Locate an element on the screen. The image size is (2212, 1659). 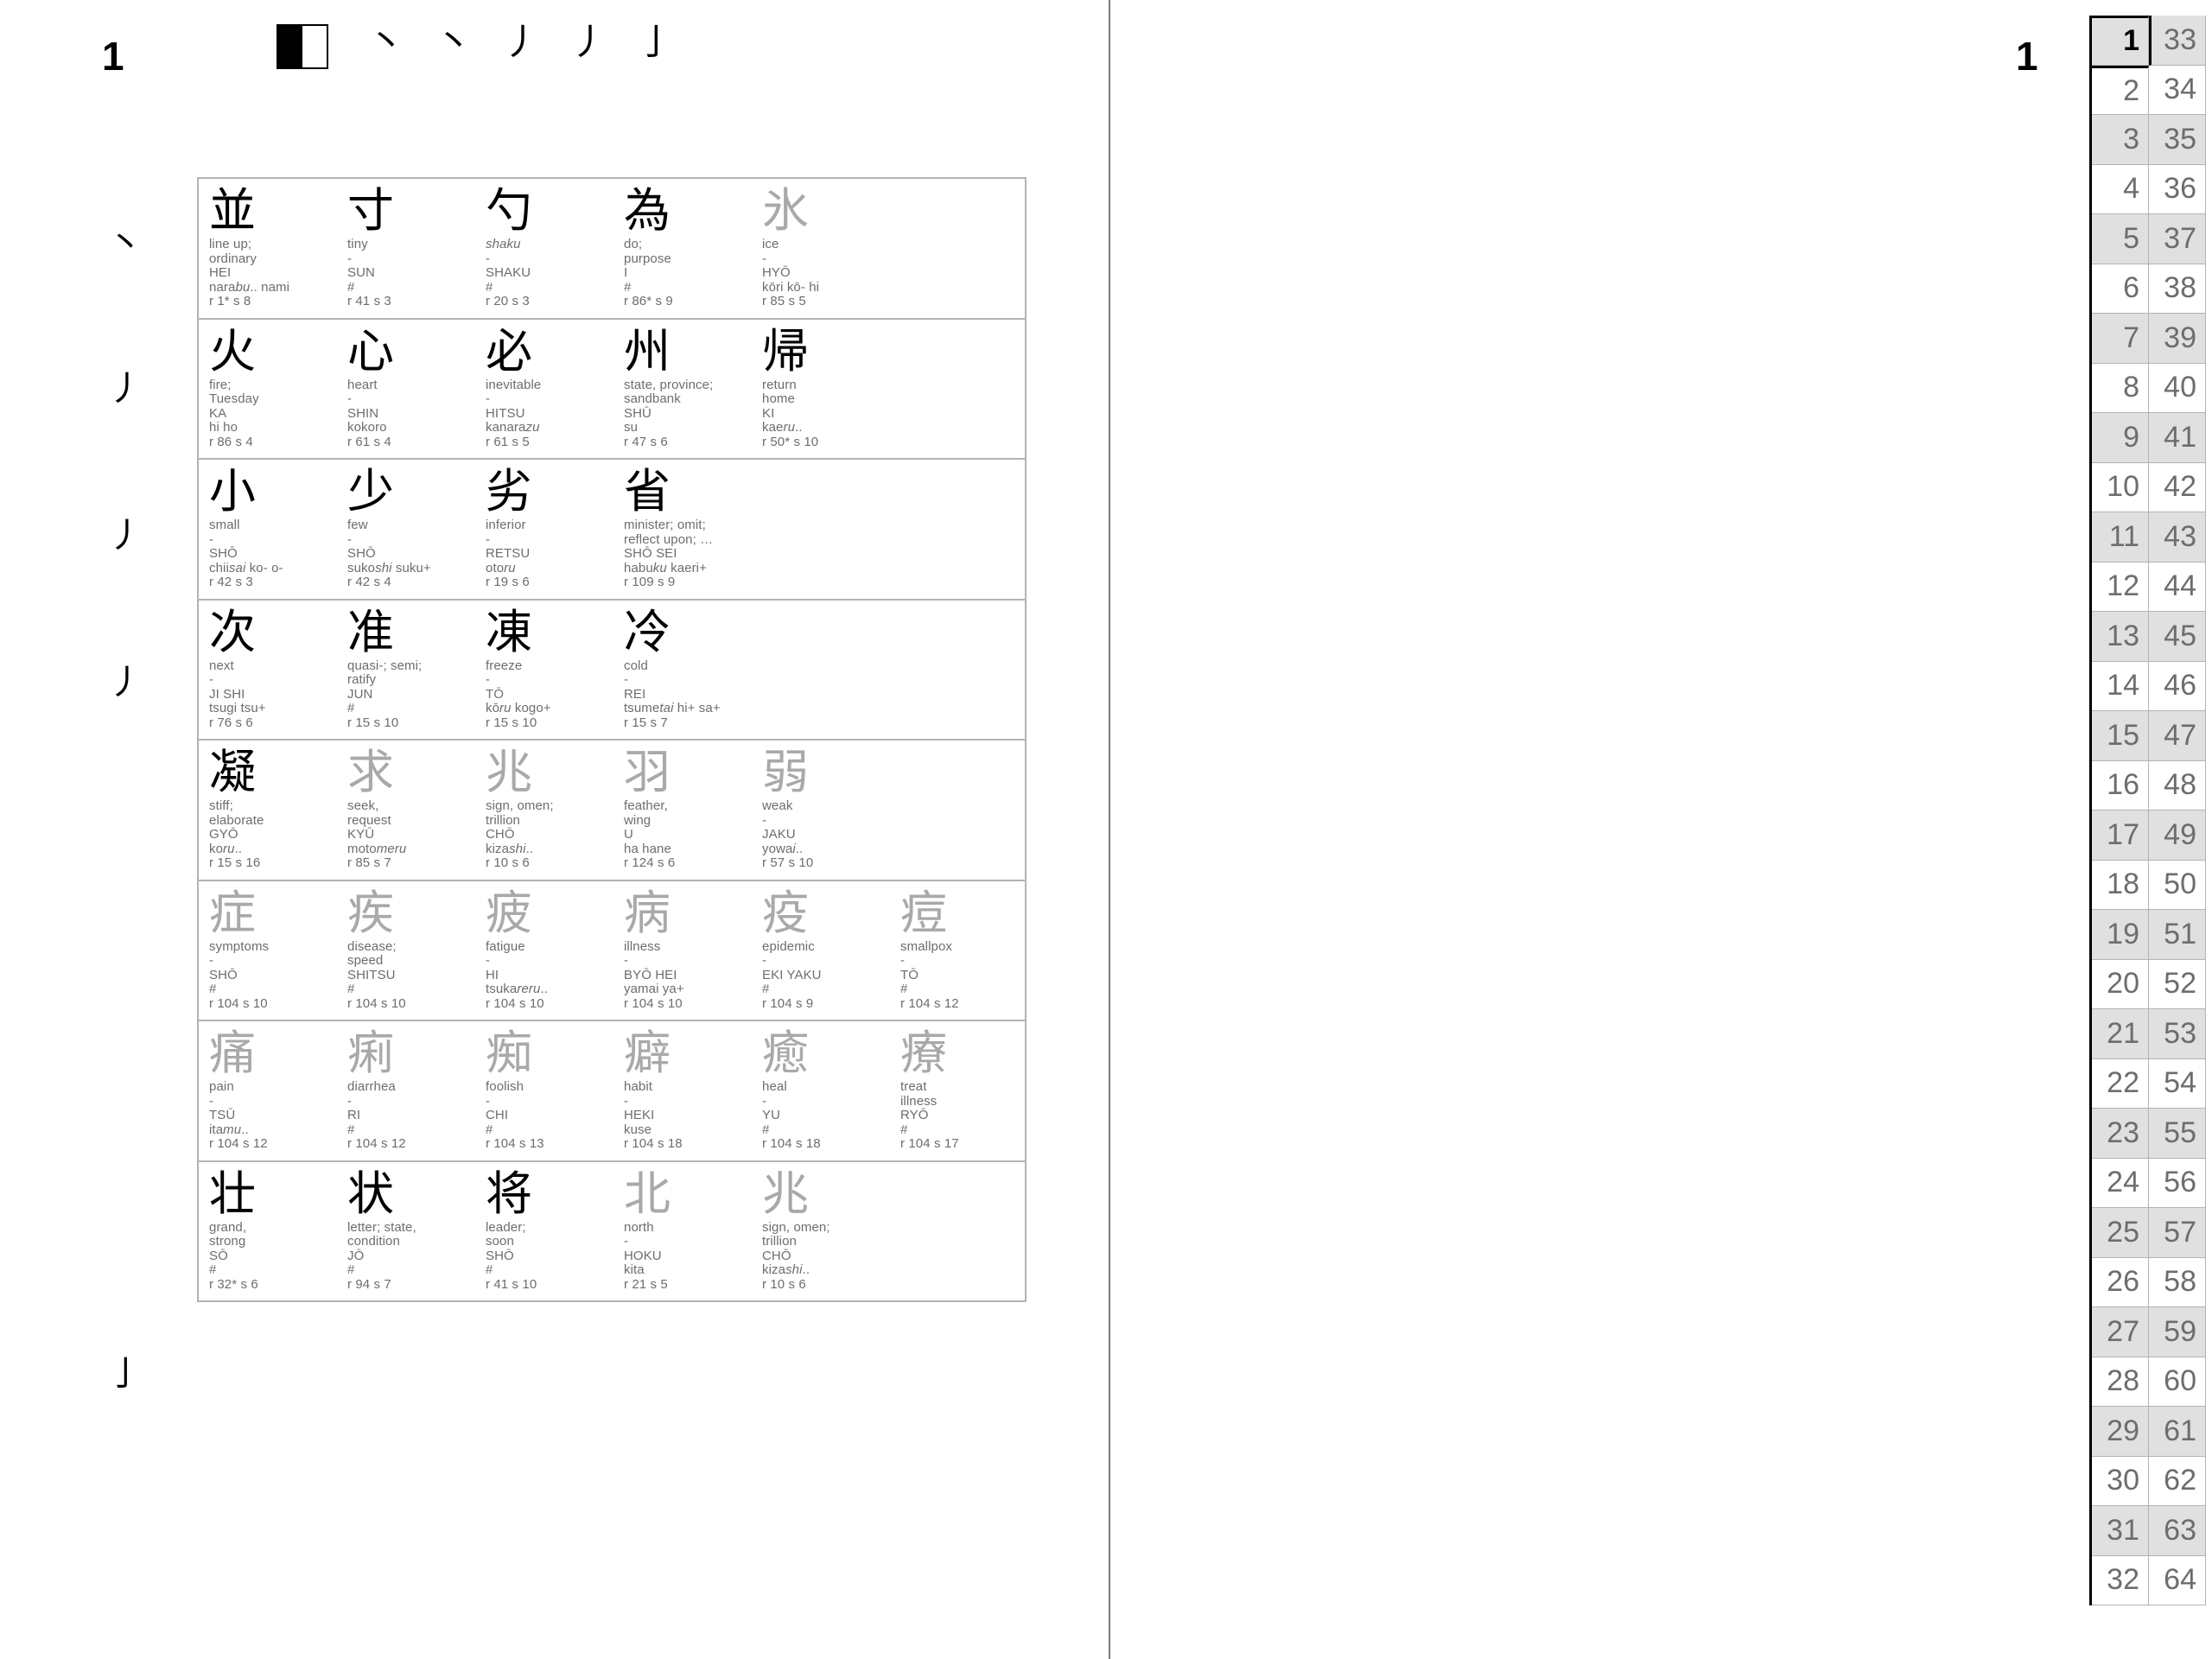
page-index-cell-left: 22 is located at coordinates (2120, 1083).